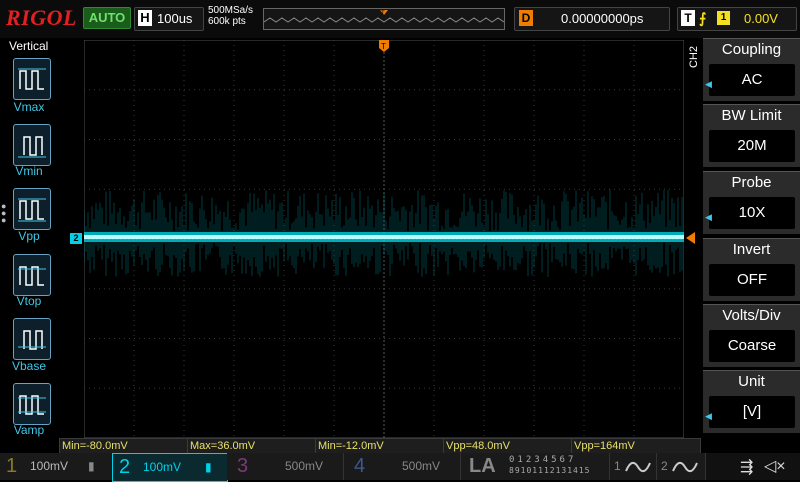 Image resolution: width=800 pixels, height=482 pixels. I want to click on la-channels-top: 01234567, so click(542, 460).